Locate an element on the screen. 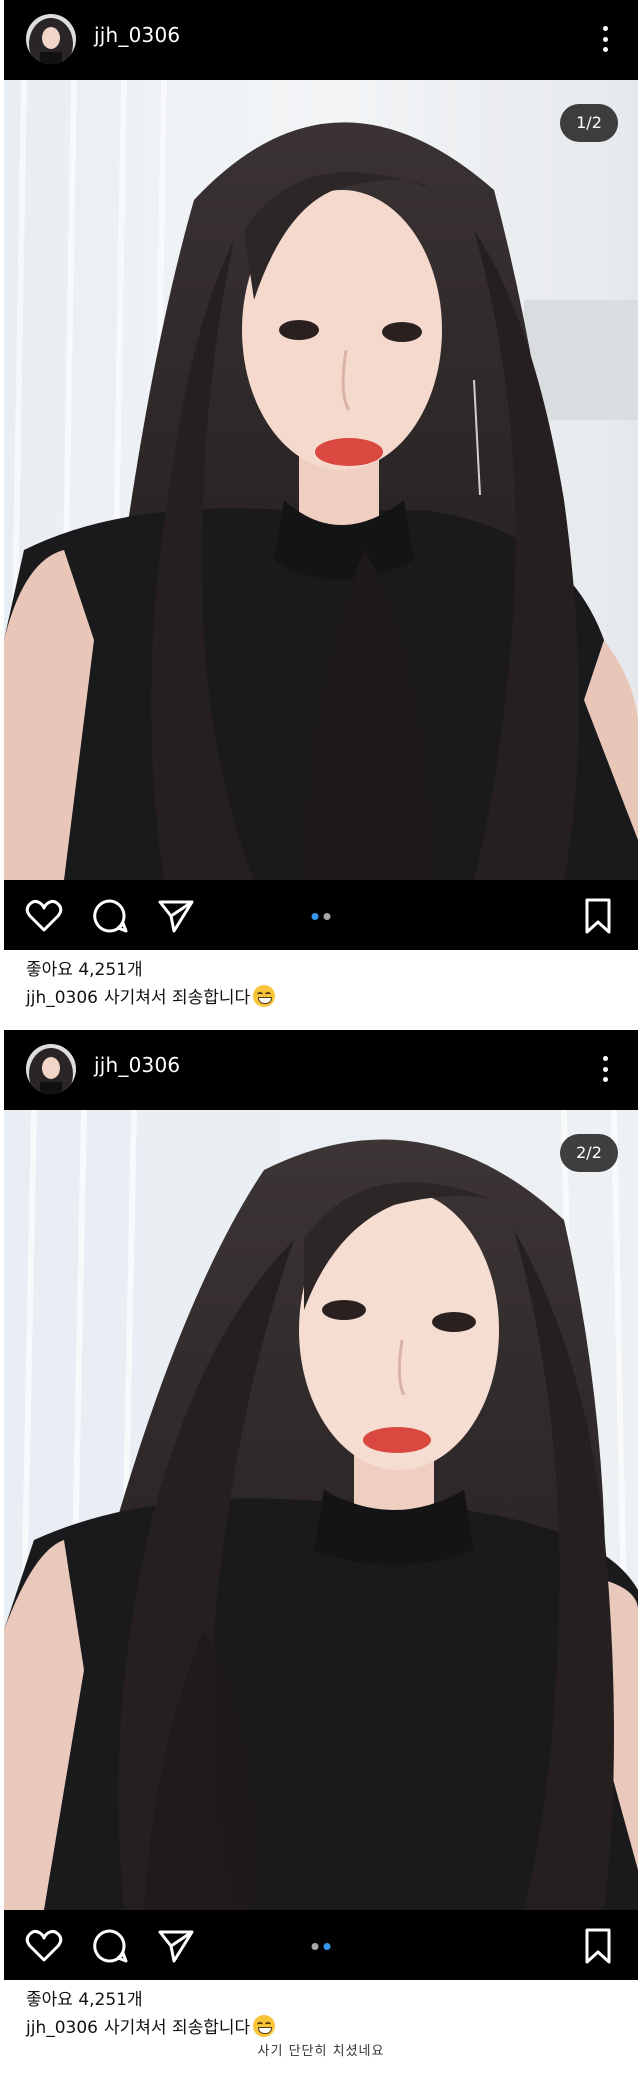 The width and height of the screenshot is (642, 2073). carousel-counter: 2/2 is located at coordinates (589, 1153).